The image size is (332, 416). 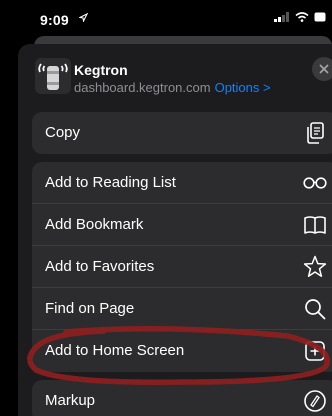 What do you see at coordinates (166, 20) in the screenshot?
I see `status-bar: 9:09` at bounding box center [166, 20].